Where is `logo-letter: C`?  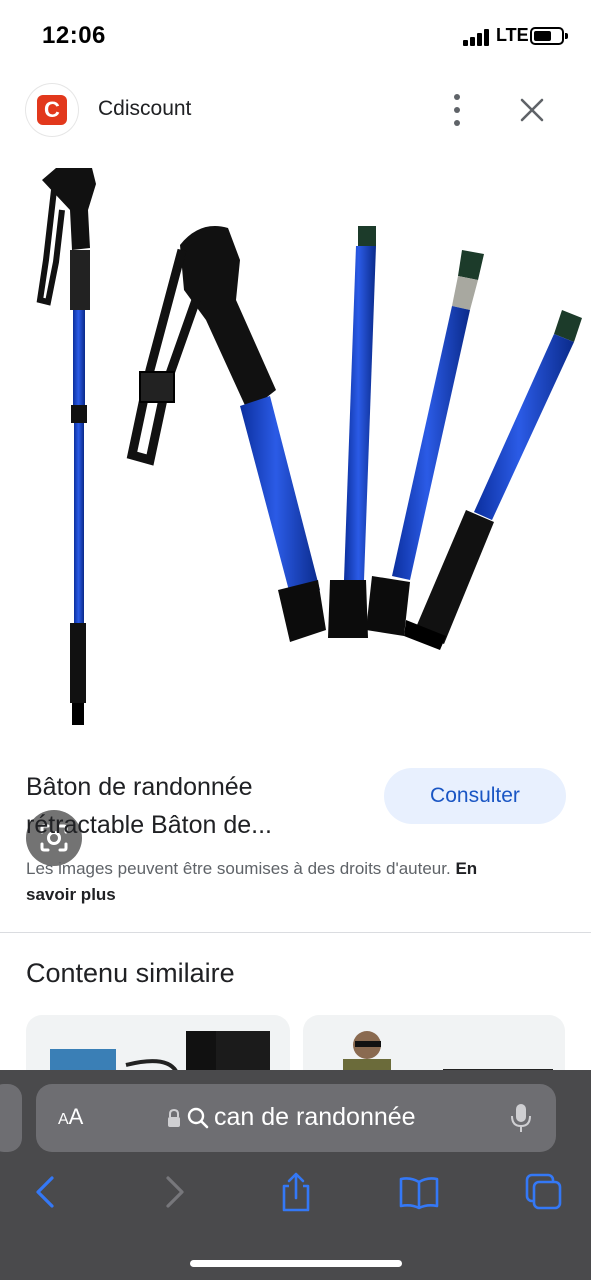
logo-letter: C is located at coordinates (52, 110).